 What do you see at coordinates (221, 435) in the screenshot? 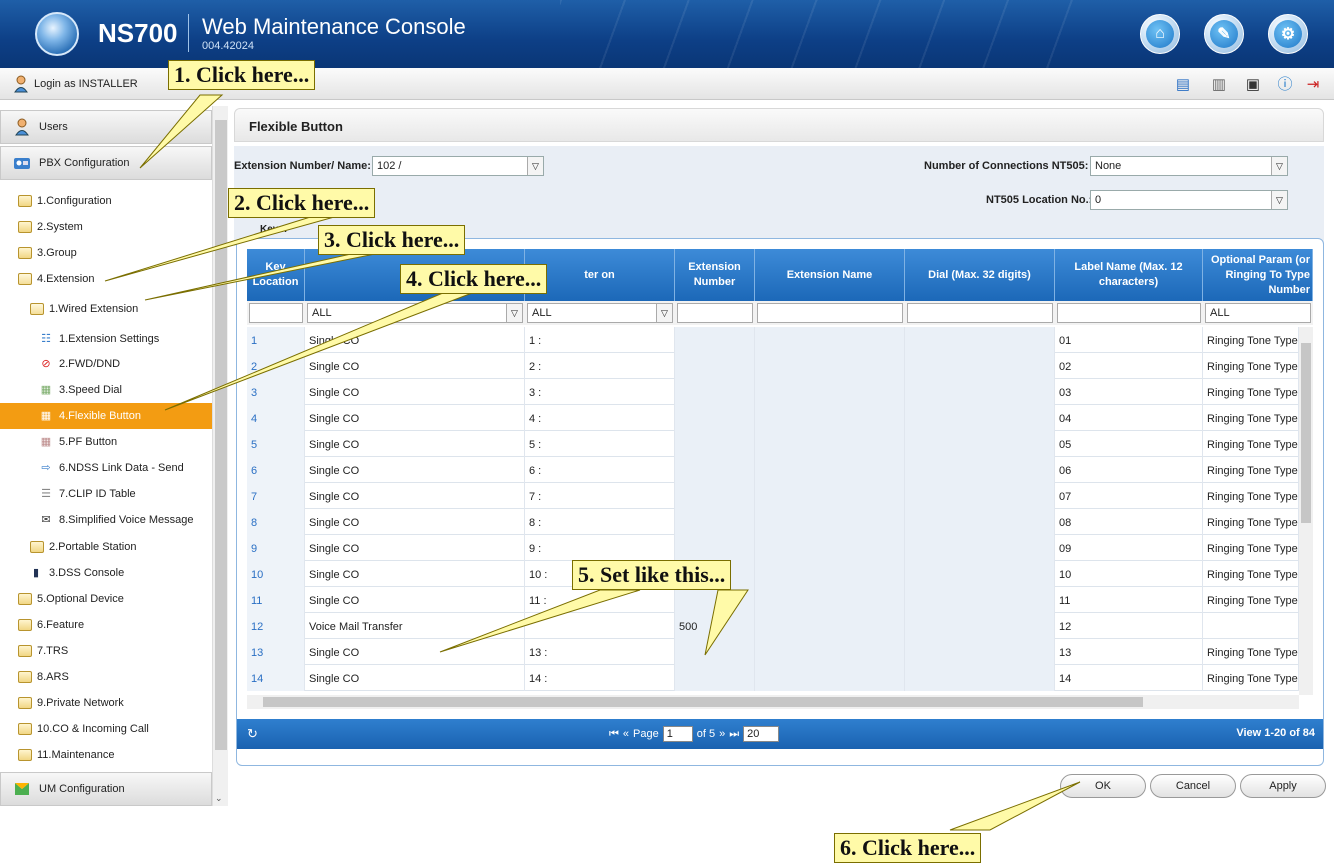
I see `sidebar-scroll-thumb` at bounding box center [221, 435].